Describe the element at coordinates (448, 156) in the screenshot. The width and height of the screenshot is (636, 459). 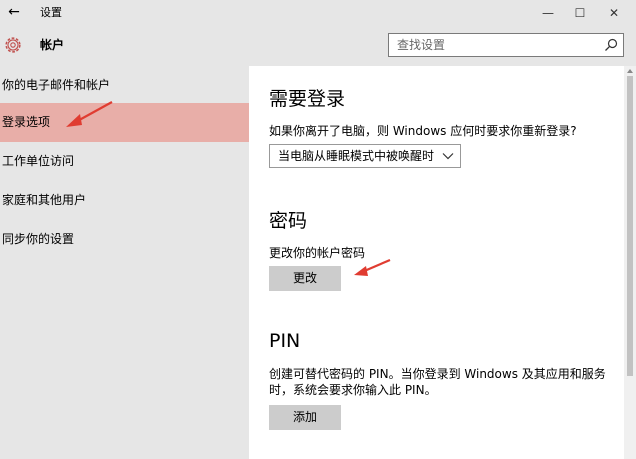
I see `chevron-down-icon` at that location.